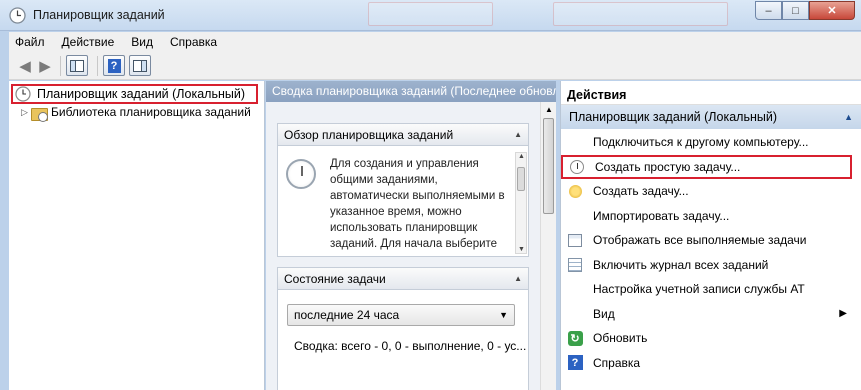  Describe the element at coordinates (521, 203) in the screenshot. I see `overview-scrollbar: ▲ ▼` at that location.